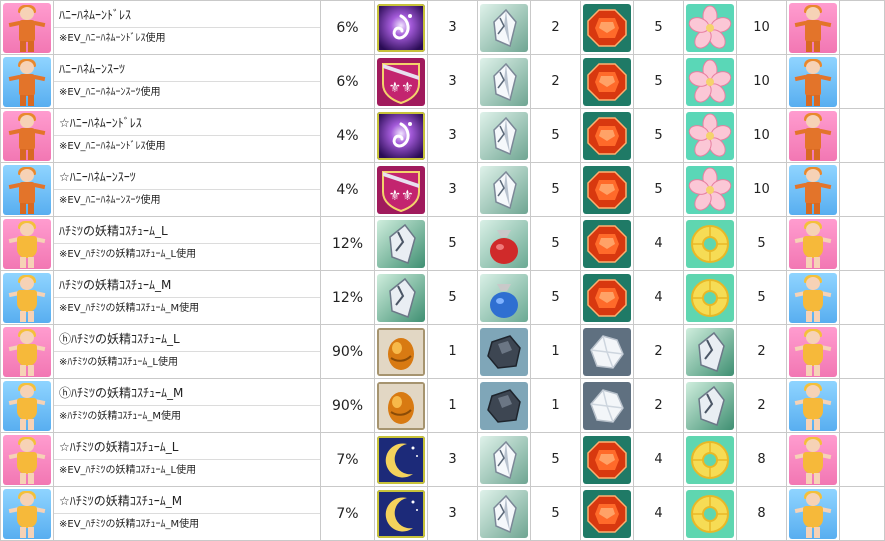  What do you see at coordinates (187, 135) in the screenshot?
I see `costume-name-cell: ☆ﾊﾆｰﾊﾈﾑｰﾝﾄﾞﾚｽ ※EV_ﾊﾆｰﾊﾈﾑｰﾝﾄﾞﾚｽ使用` at bounding box center [187, 135].